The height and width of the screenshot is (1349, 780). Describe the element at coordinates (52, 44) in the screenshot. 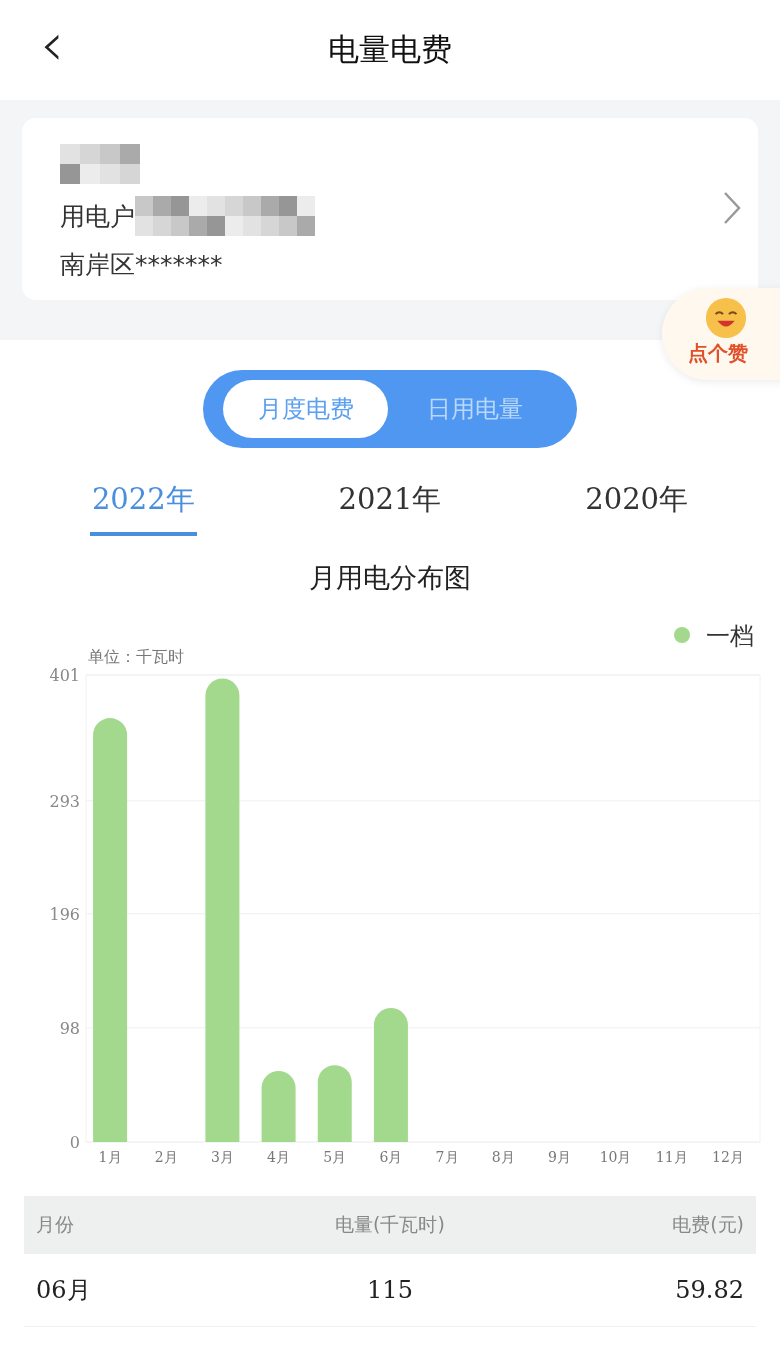

I see `back-icon: ‹` at that location.